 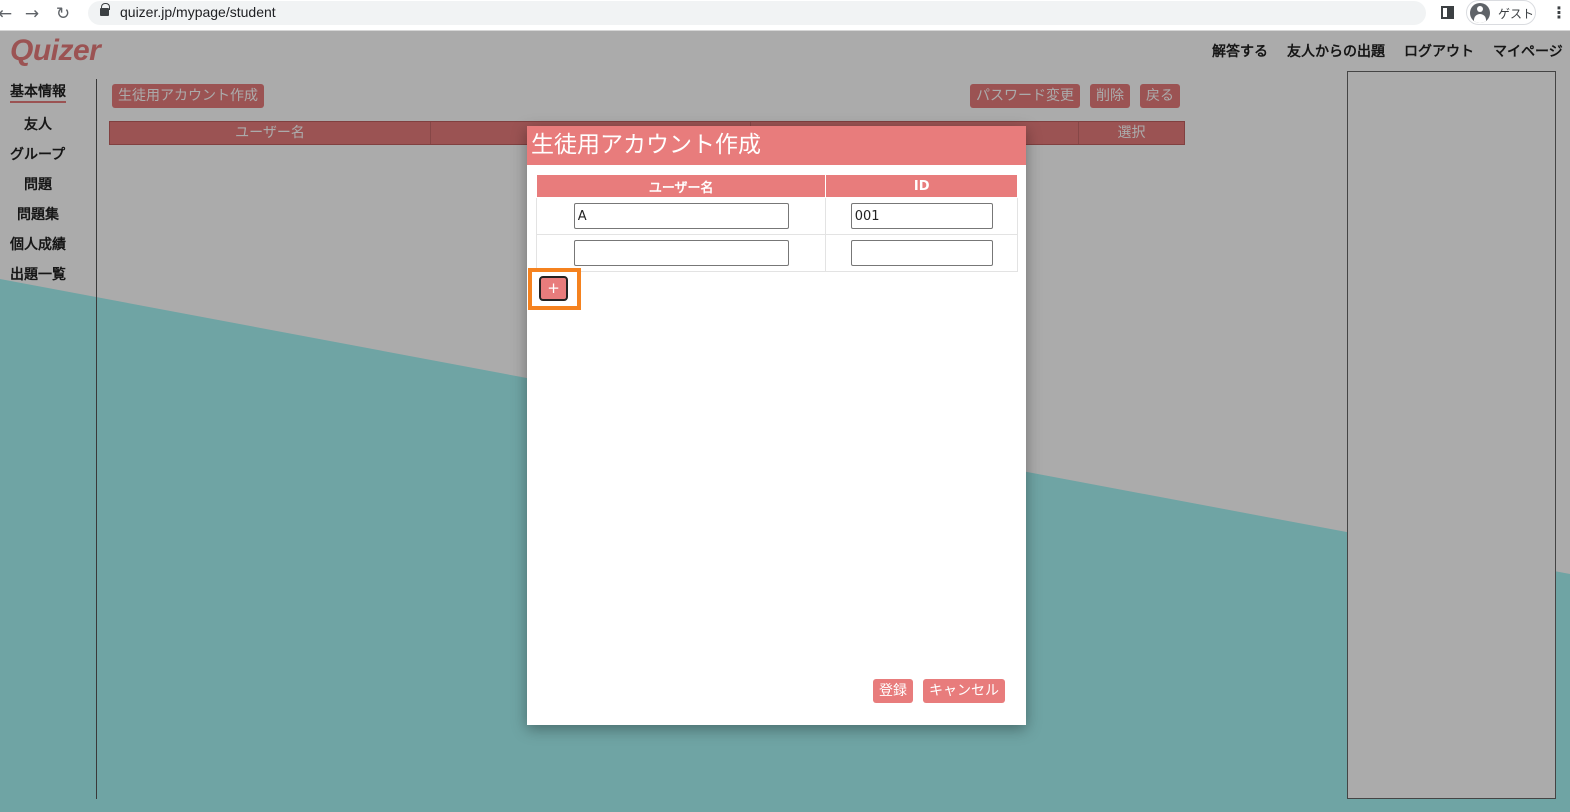 I want to click on cancel-button: キャンセル, so click(x=964, y=691).